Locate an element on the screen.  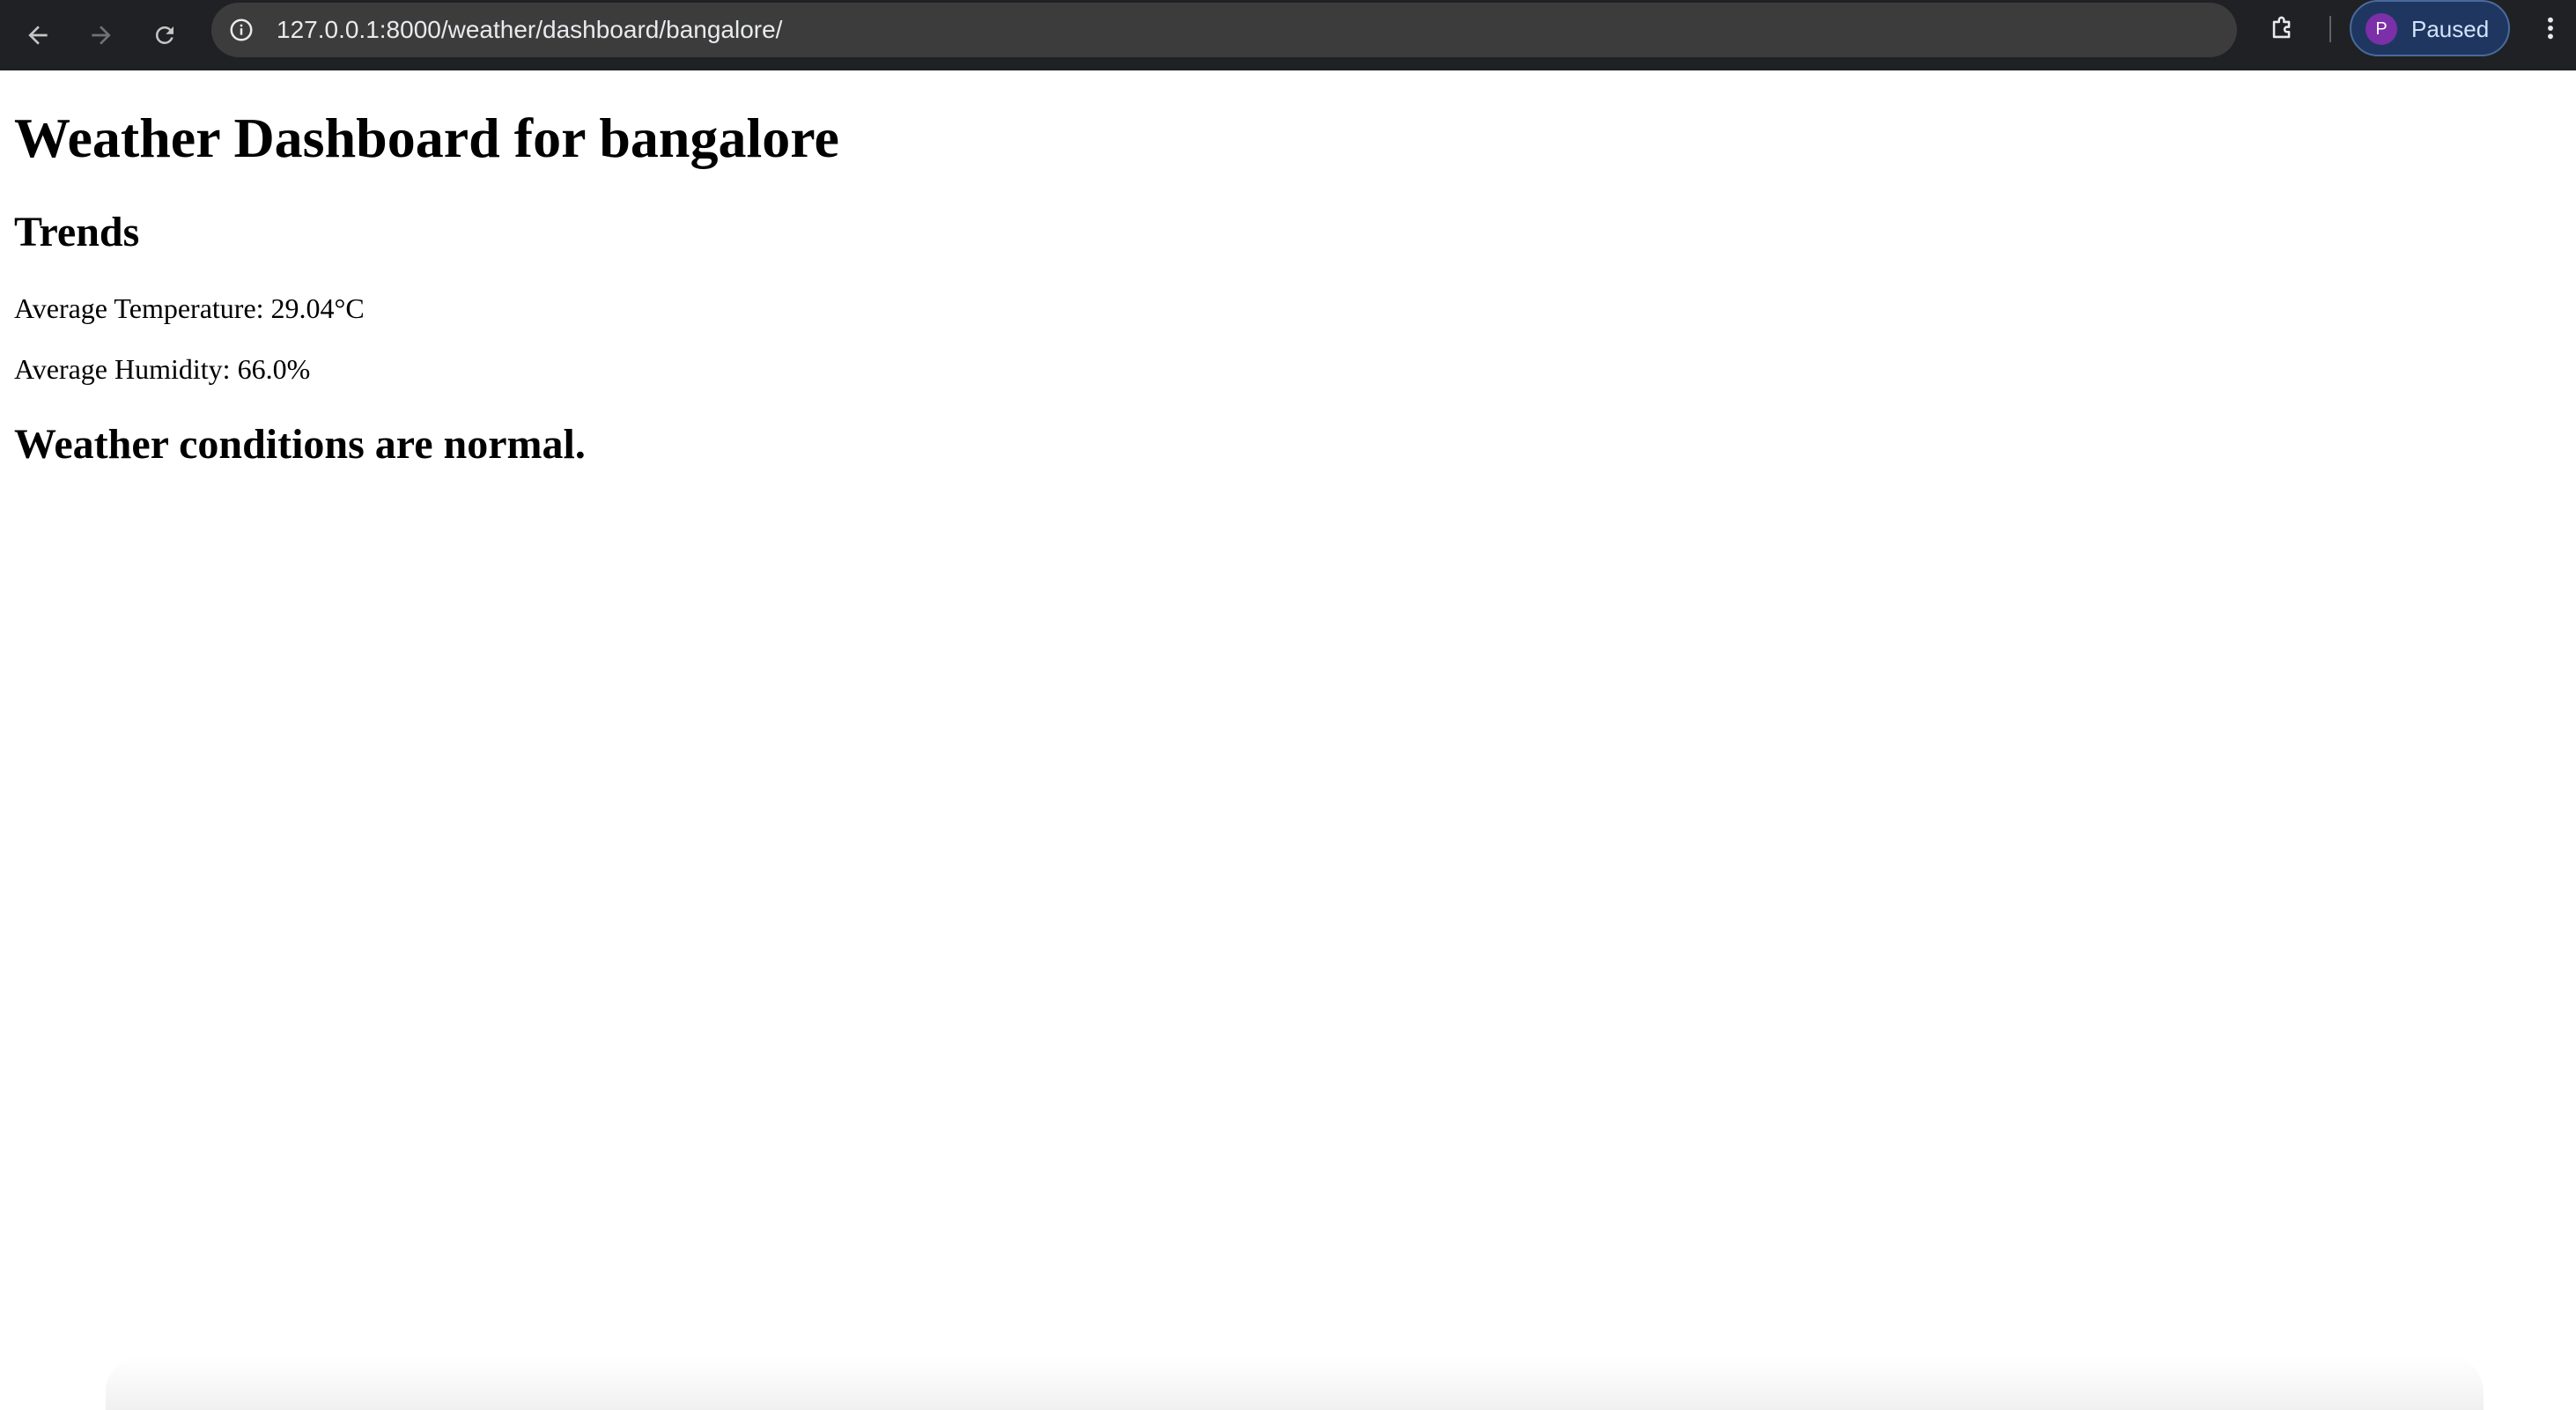
average-temperature: Average Temperature: 29.04°C is located at coordinates (189, 308).